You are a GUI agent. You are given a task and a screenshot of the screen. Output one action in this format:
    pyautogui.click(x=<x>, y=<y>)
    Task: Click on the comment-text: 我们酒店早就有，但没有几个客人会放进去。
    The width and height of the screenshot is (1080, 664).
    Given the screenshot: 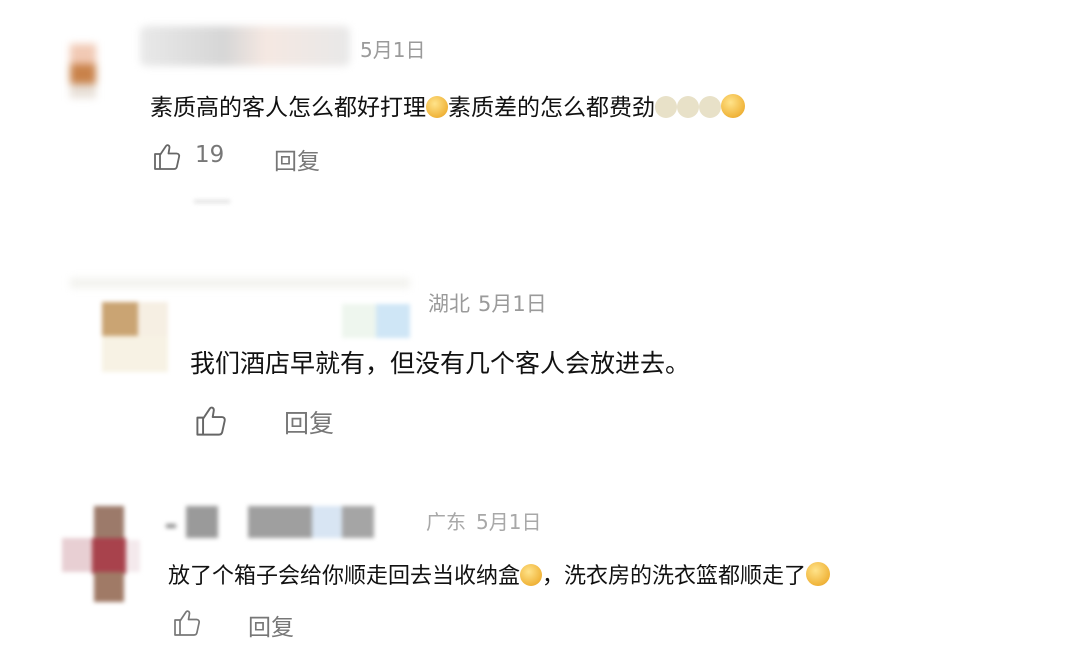 What is the action you would take?
    pyautogui.click(x=440, y=363)
    